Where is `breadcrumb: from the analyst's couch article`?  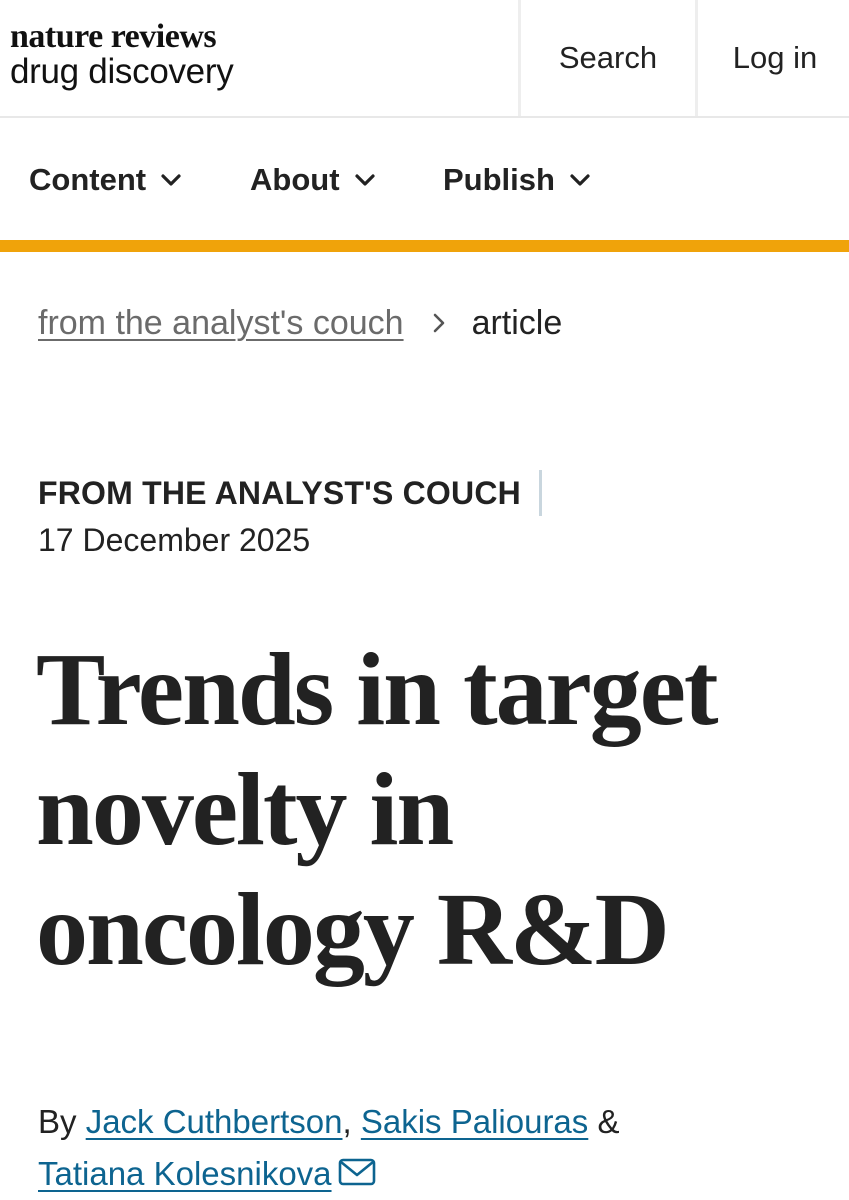
breadcrumb: from the analyst's couch article is located at coordinates (300, 323).